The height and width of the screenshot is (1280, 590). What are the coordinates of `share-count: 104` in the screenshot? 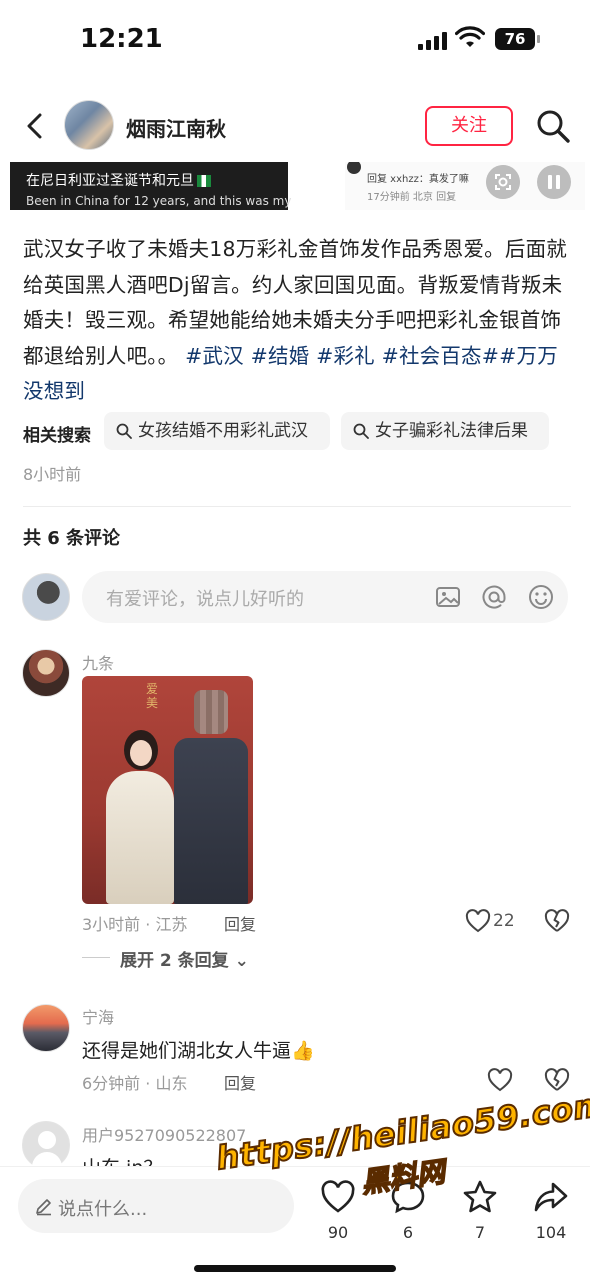 It's located at (551, 1232).